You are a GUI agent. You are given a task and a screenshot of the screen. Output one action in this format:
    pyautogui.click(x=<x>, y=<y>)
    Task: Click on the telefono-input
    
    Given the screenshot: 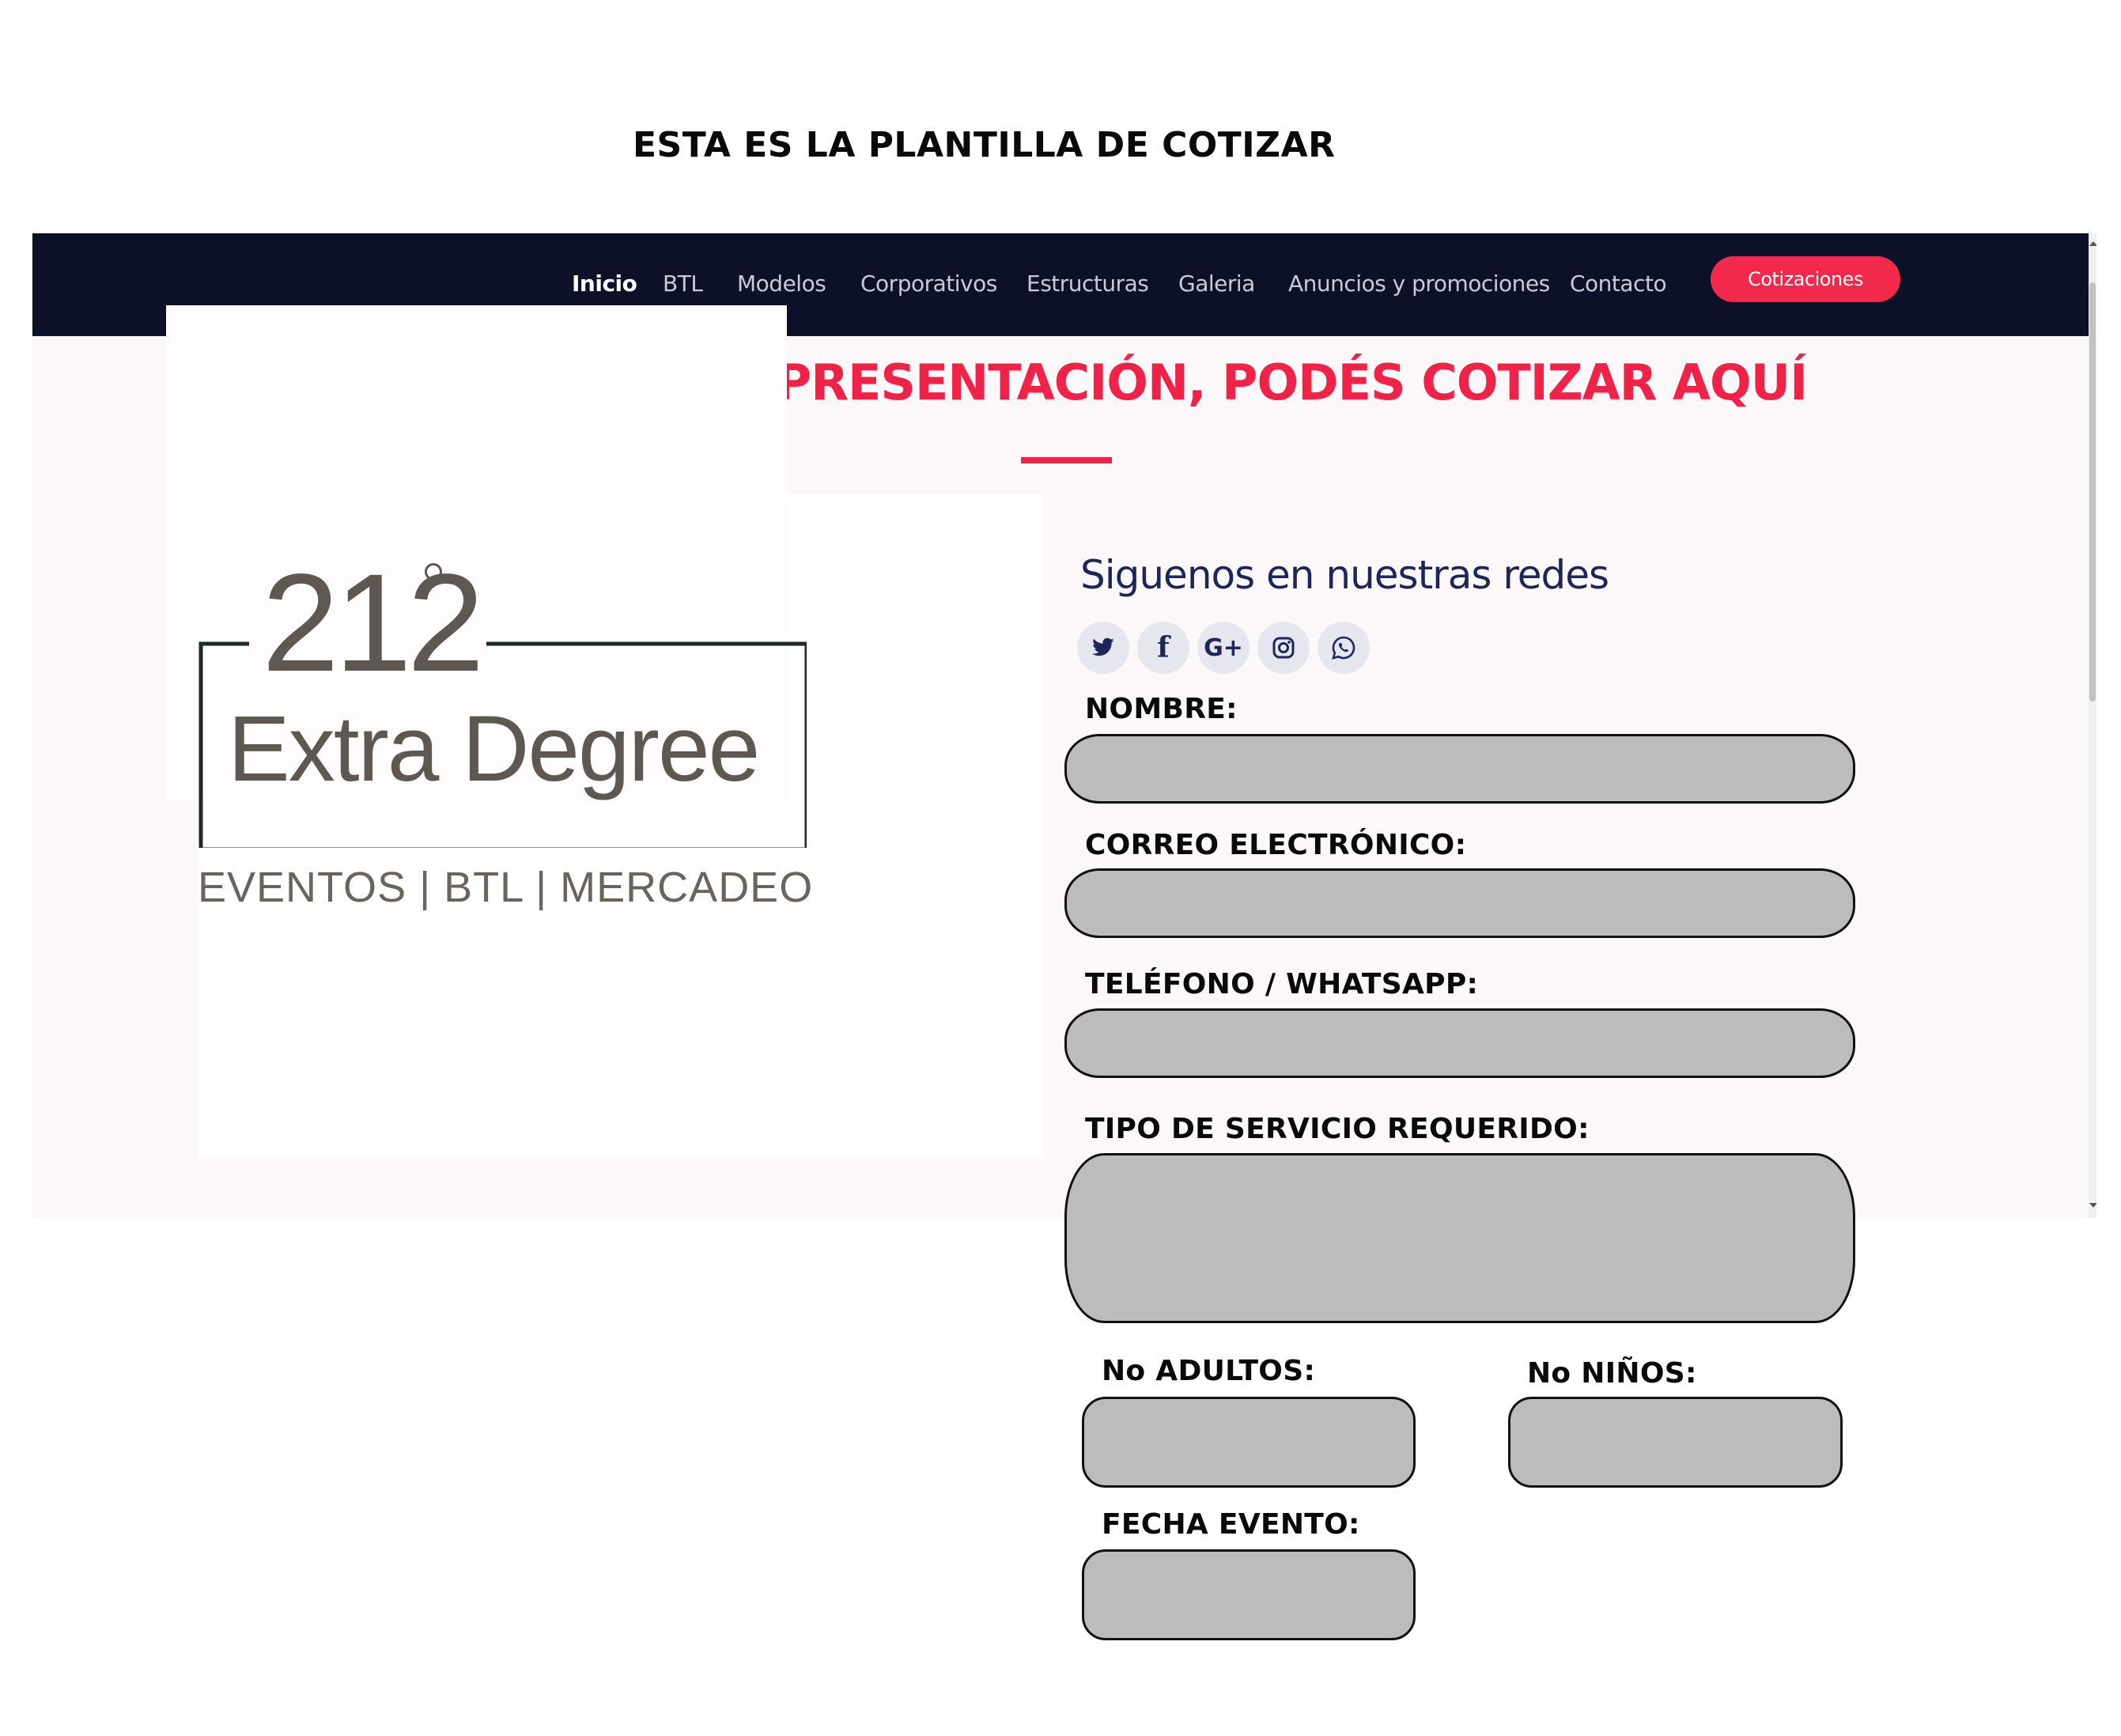 What is the action you would take?
    pyautogui.click(x=1459, y=1043)
    